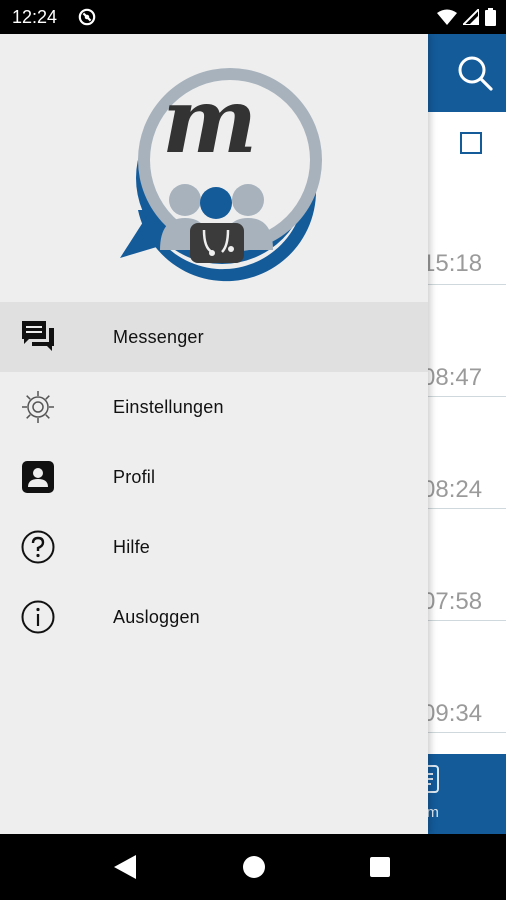 The width and height of the screenshot is (506, 900). What do you see at coordinates (132, 547) in the screenshot?
I see `menu-item-label: Hilfe` at bounding box center [132, 547].